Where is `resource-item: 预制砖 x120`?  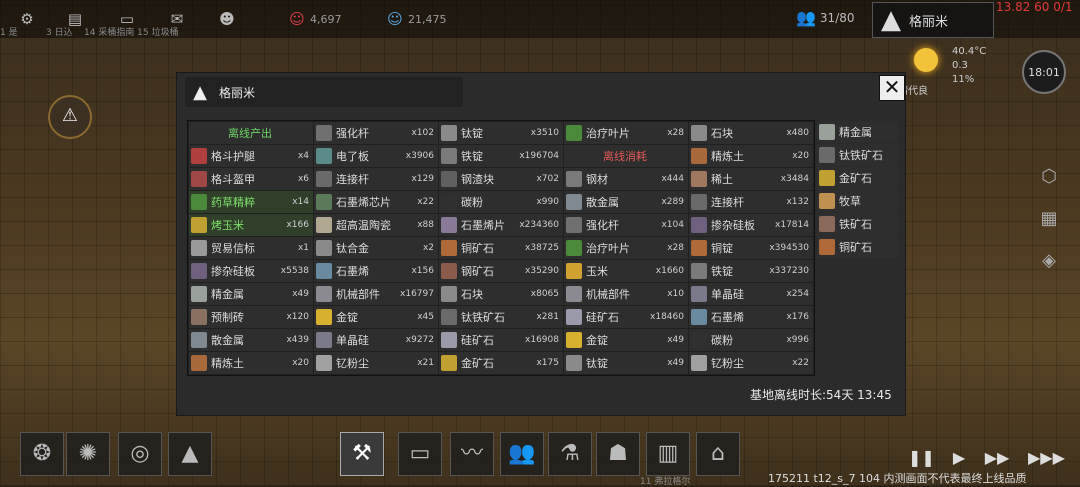
resource-item: 预制砖 x120 is located at coordinates (251, 317).